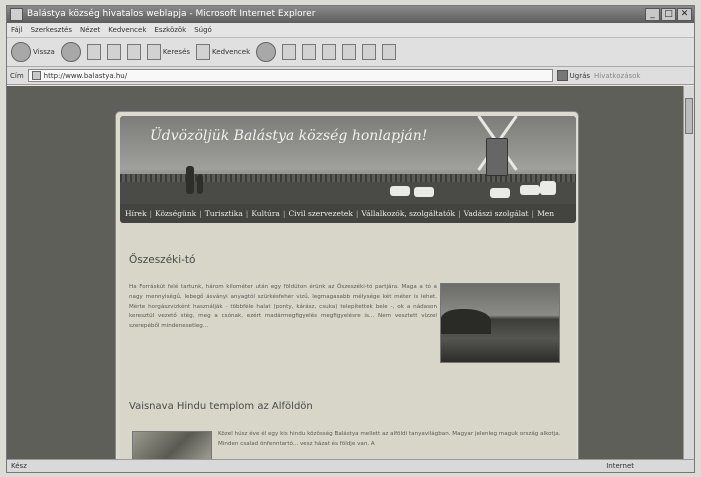 The image size is (701, 477). Describe the element at coordinates (51, 30) in the screenshot. I see `menu-edit: Szerkesztés` at that location.